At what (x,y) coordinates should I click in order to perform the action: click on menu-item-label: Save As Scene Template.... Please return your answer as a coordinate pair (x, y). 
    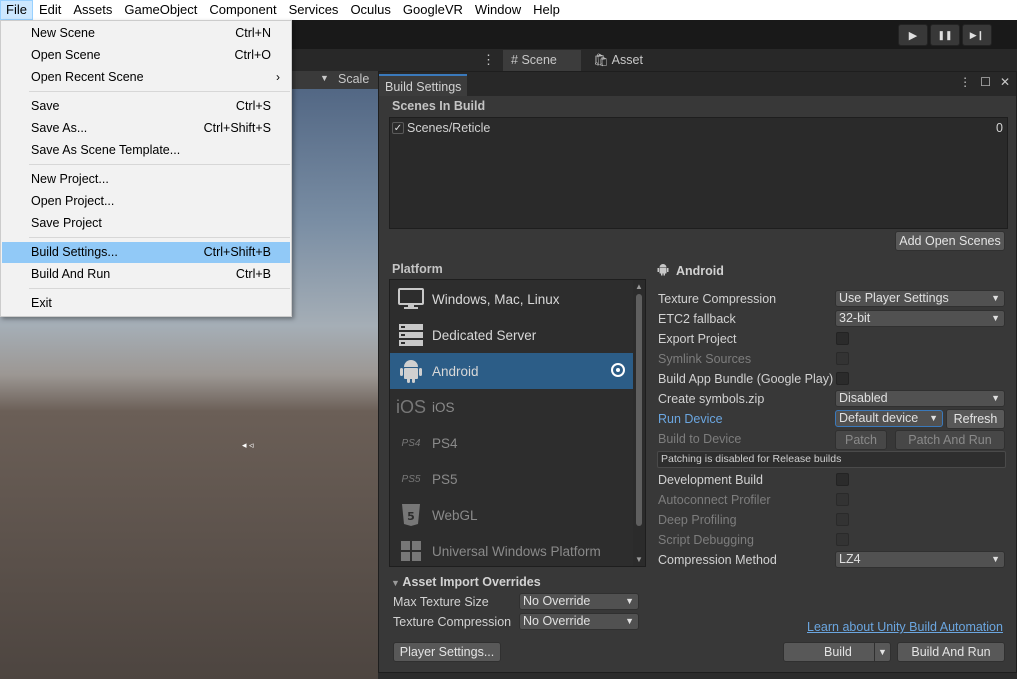
    Looking at the image, I should click on (106, 150).